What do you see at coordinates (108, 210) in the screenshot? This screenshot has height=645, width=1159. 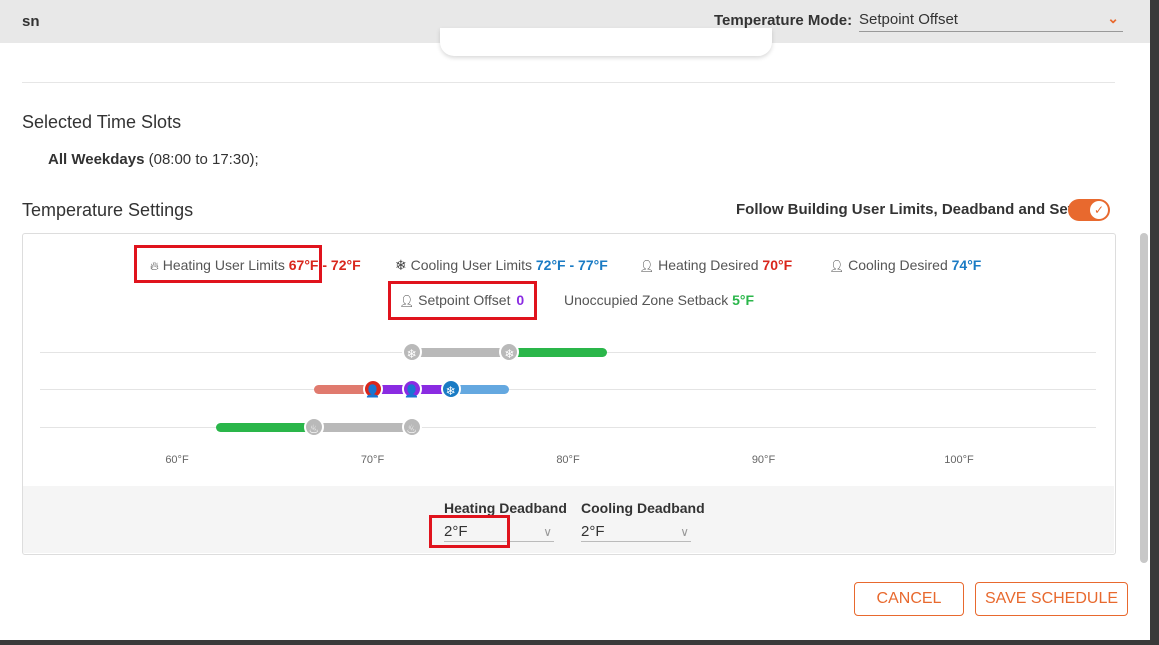 I see `temperature-settings-heading: Temperature Settings` at bounding box center [108, 210].